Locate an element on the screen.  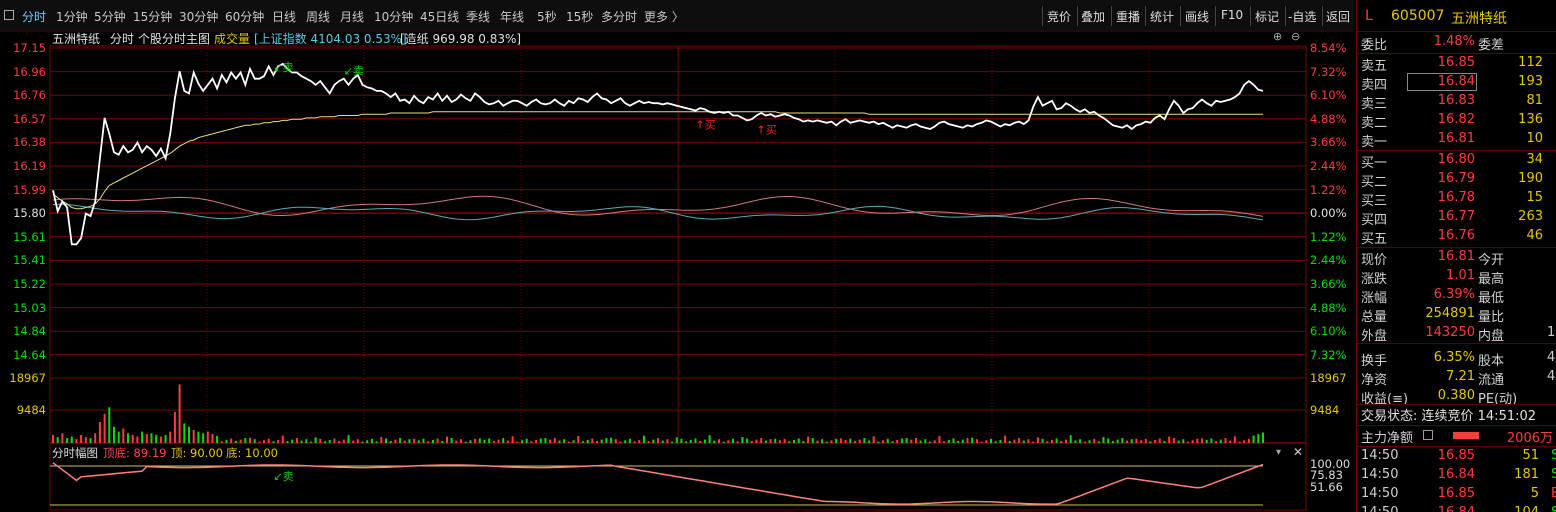
sub-dropdown-icon: ▾ is located at coordinates (1278, 452).